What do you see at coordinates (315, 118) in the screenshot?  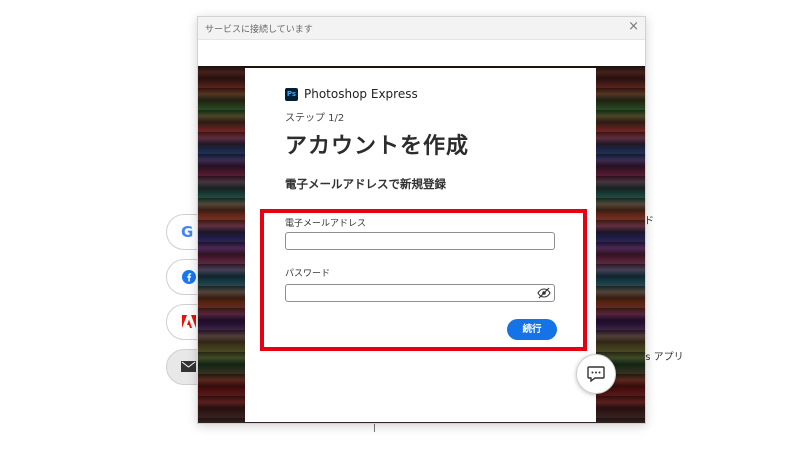 I see `step-indicator: ステップ 1/2` at bounding box center [315, 118].